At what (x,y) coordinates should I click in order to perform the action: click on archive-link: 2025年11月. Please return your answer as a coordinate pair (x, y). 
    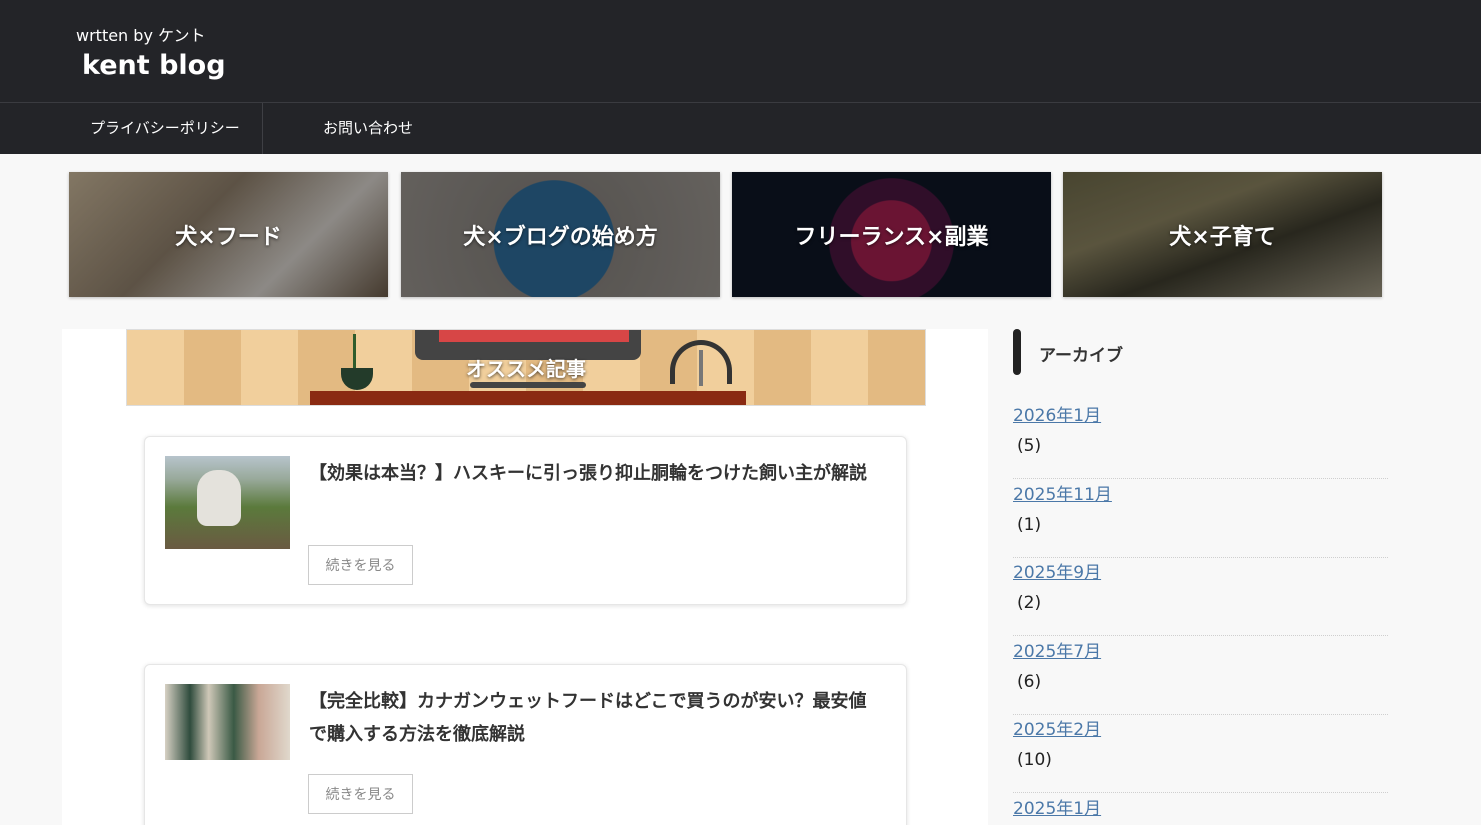
    Looking at the image, I should click on (1062, 492).